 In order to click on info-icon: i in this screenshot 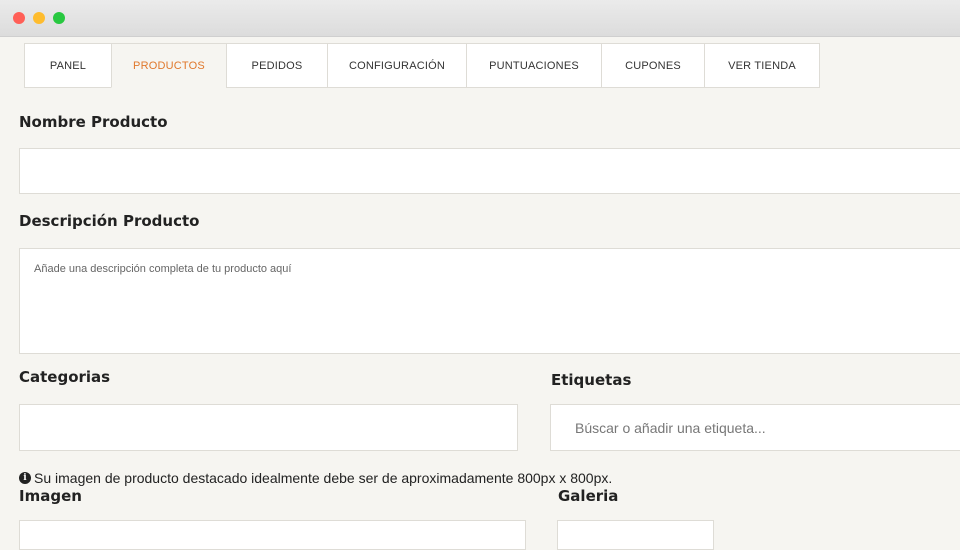, I will do `click(25, 478)`.